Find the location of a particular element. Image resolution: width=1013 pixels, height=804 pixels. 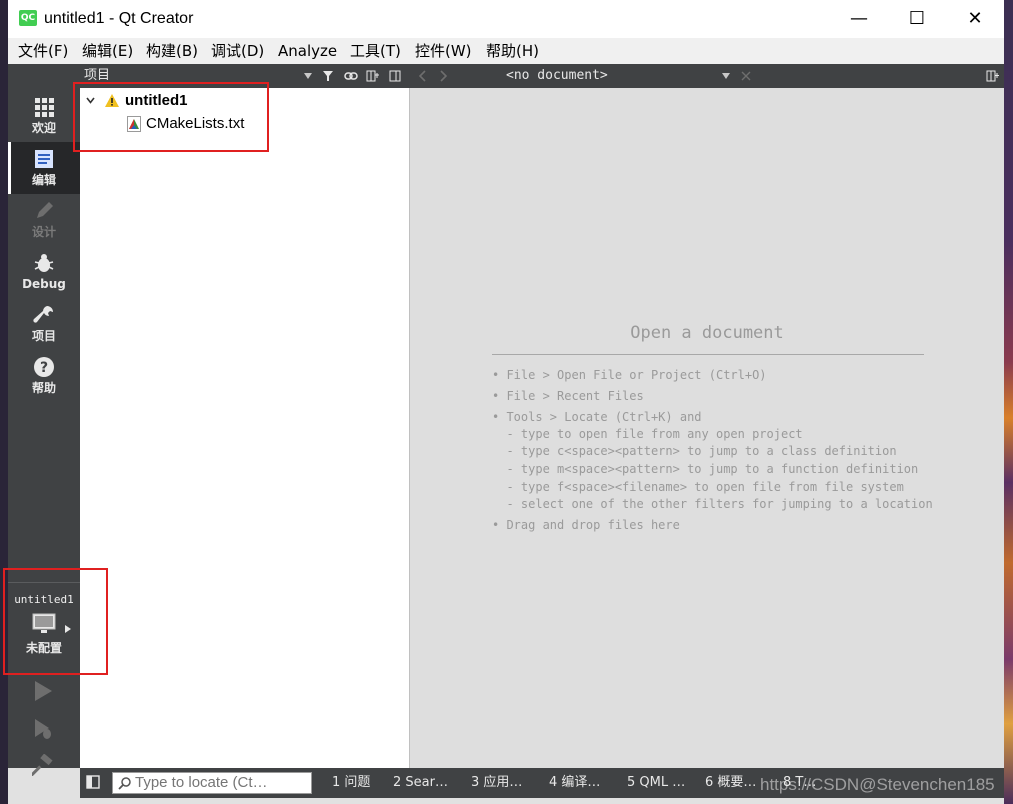

mode-welcome: 欢迎 is located at coordinates (44, 116).